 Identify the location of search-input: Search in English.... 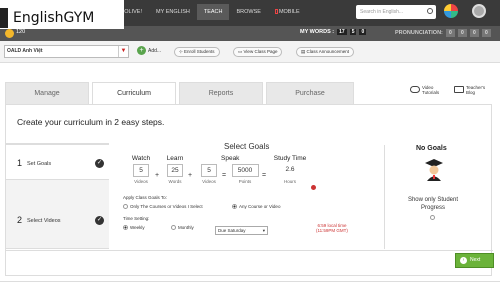
(396, 12).